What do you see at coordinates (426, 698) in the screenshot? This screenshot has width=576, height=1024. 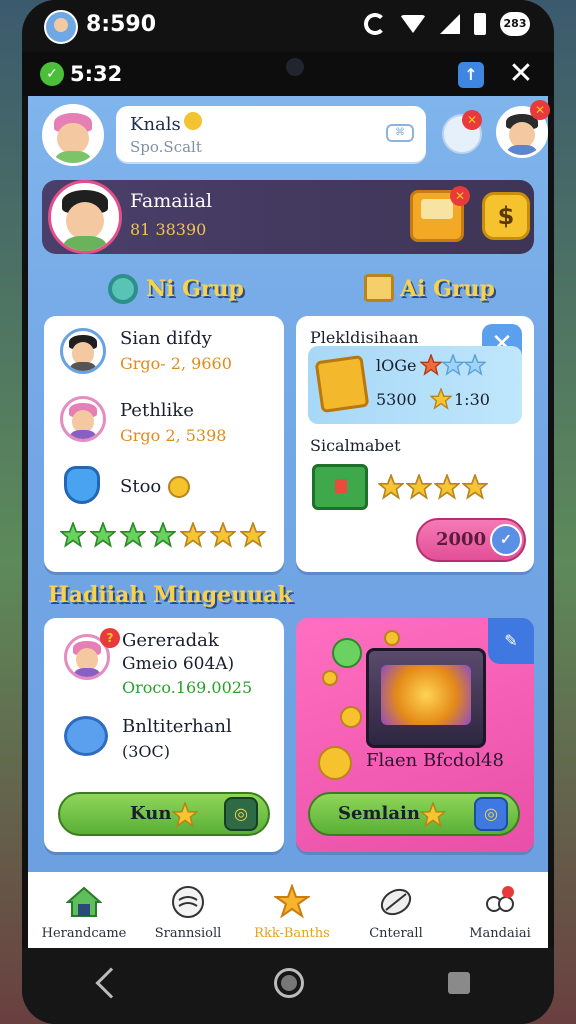 I see `treasure-chest-icon` at bounding box center [426, 698].